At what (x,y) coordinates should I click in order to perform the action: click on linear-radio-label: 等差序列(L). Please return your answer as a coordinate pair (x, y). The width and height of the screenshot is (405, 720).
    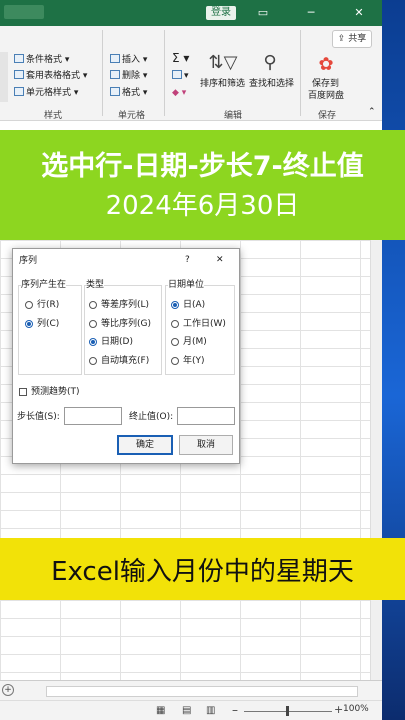
    Looking at the image, I should click on (125, 305).